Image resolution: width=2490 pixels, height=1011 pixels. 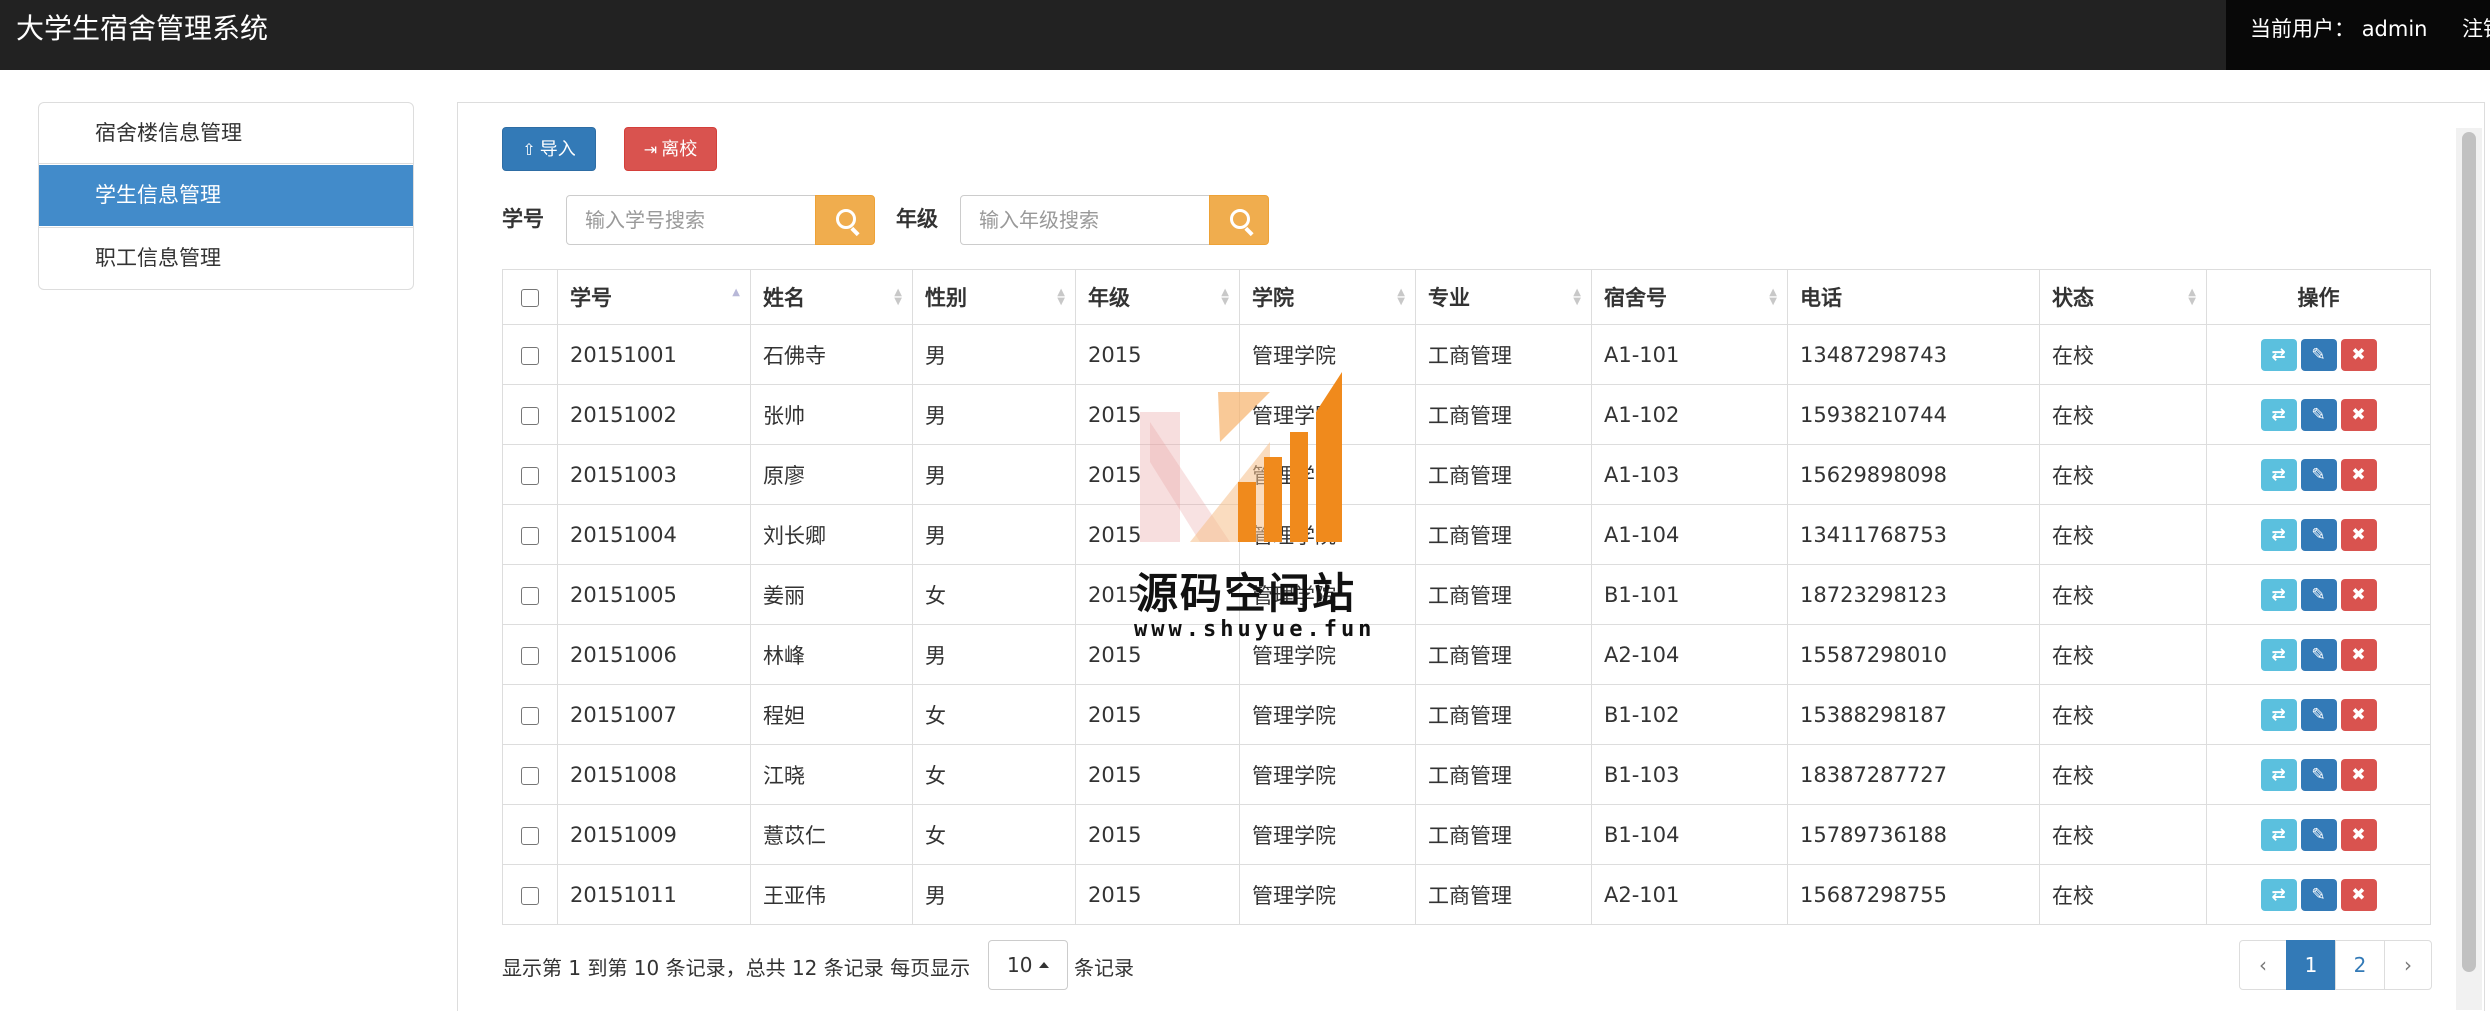 I want to click on pencil-icon: ✎, so click(x=2318, y=474).